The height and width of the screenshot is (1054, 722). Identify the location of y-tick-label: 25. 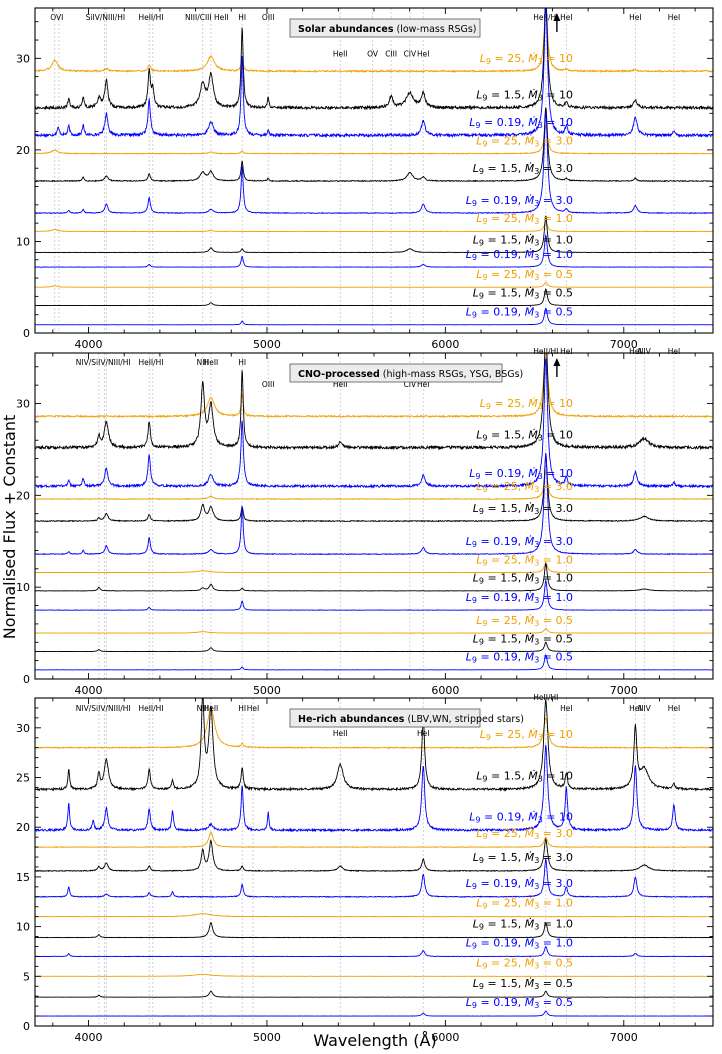
(23, 778).